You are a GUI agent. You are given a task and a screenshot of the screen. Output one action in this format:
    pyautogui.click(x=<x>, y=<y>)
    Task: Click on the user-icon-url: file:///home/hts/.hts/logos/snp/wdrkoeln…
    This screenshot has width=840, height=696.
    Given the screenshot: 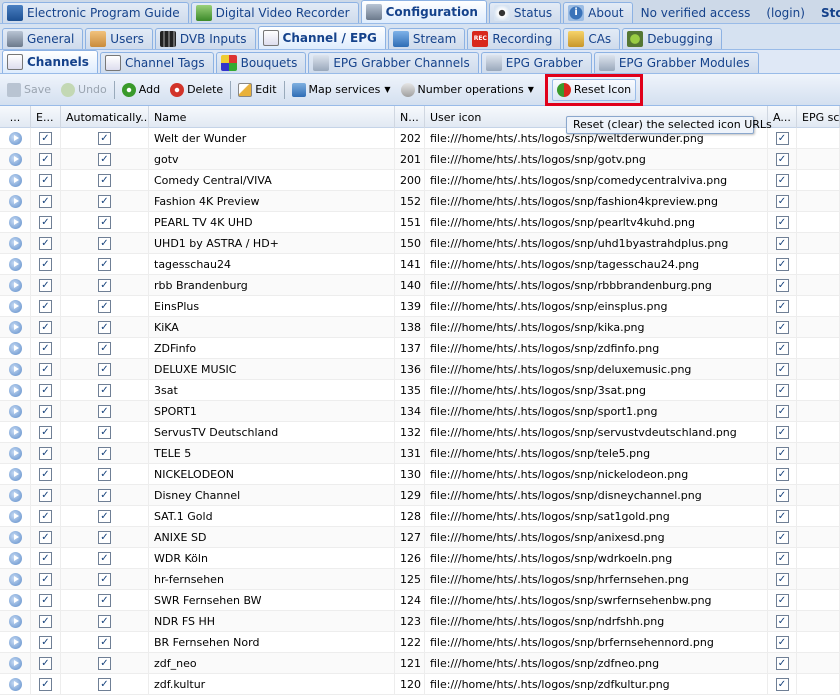 What is the action you would take?
    pyautogui.click(x=596, y=558)
    